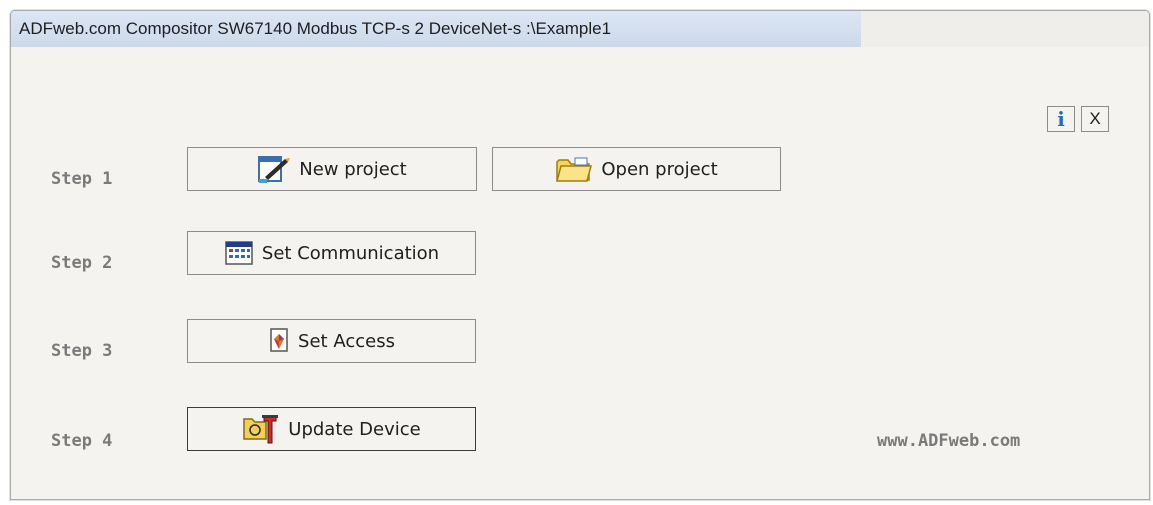 Image resolution: width=1153 pixels, height=505 pixels. What do you see at coordinates (659, 169) in the screenshot?
I see `open-project-label: Open project` at bounding box center [659, 169].